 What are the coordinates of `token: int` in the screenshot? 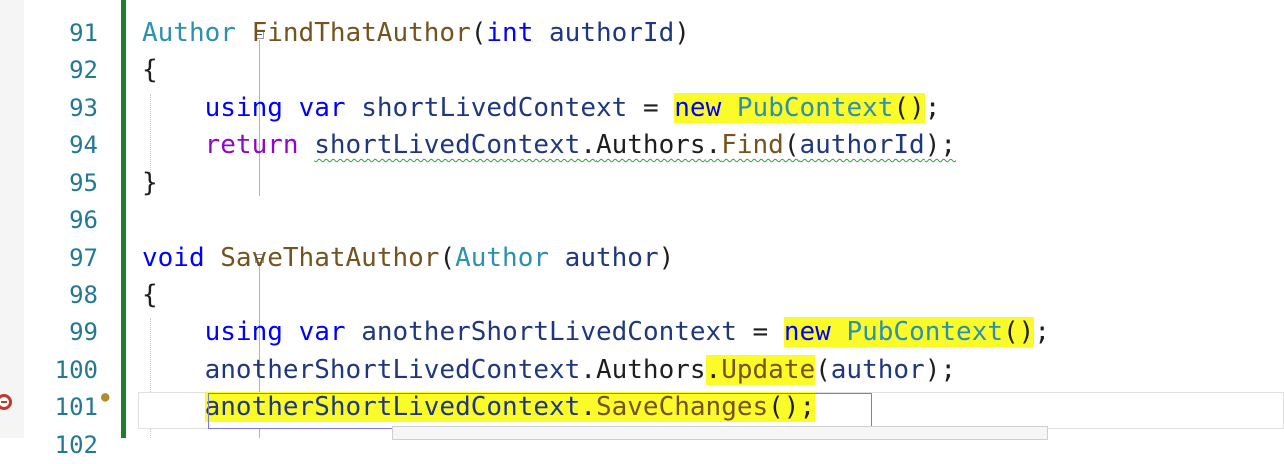 It's located at (510, 33).